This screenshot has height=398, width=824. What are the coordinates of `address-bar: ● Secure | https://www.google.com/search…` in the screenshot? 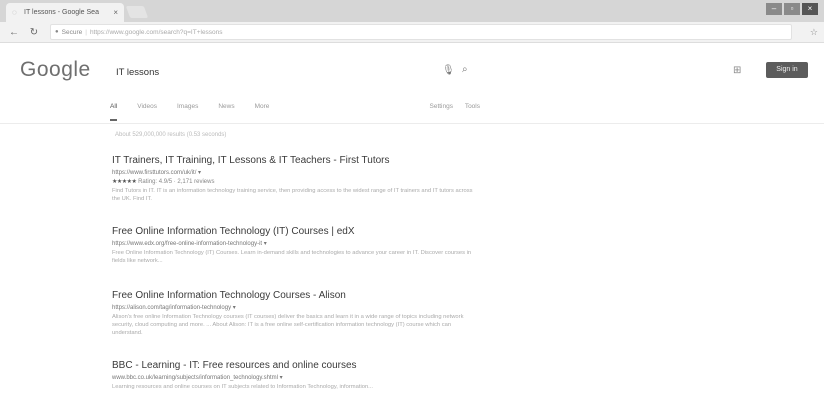 It's located at (421, 32).